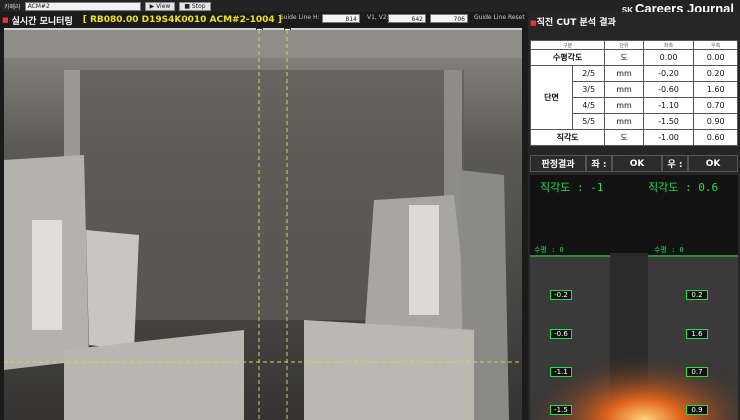 This screenshot has height=420, width=740. I want to click on monitor-title: 실시간 모니터링, so click(42, 21).